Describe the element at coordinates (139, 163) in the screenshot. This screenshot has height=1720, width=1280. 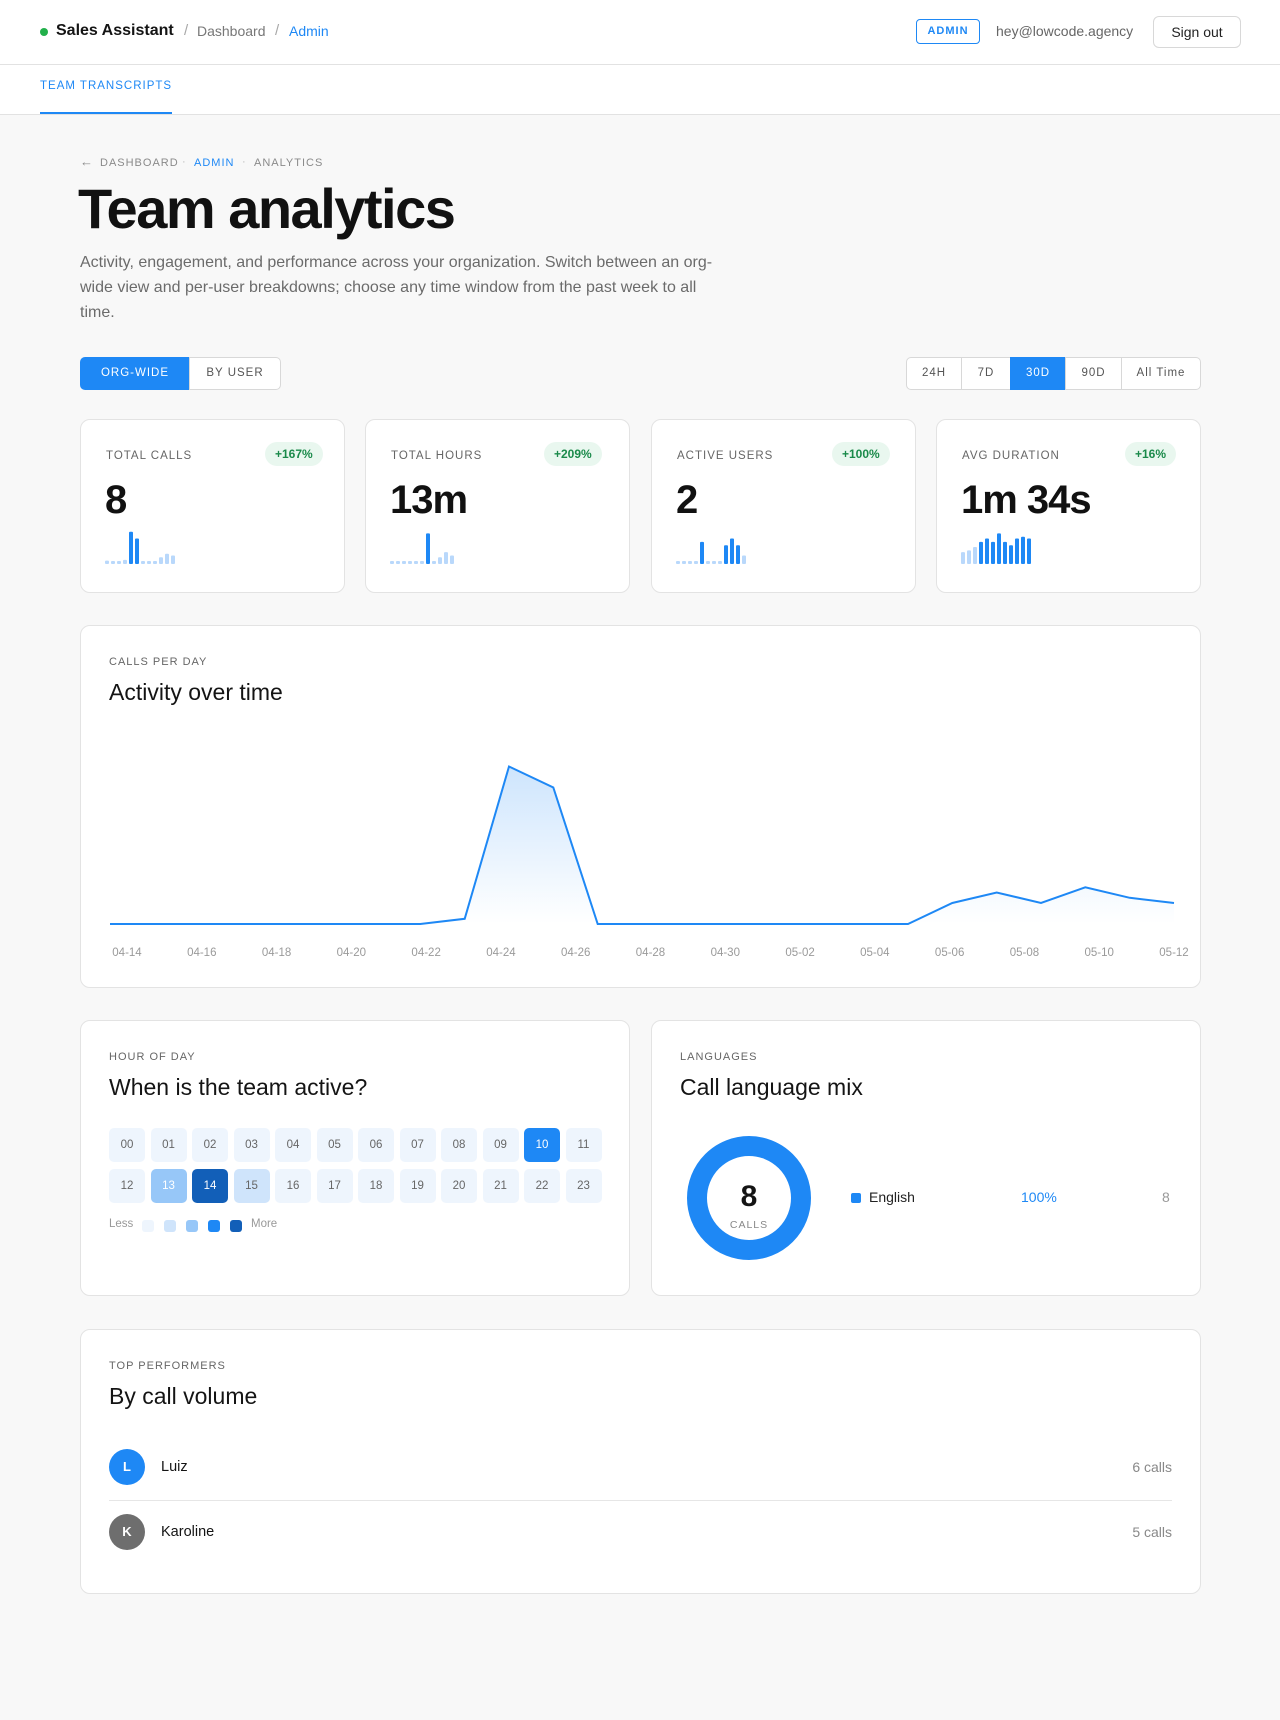
I see `page-breadcrumb-dashboard: DASHBOARD` at that location.